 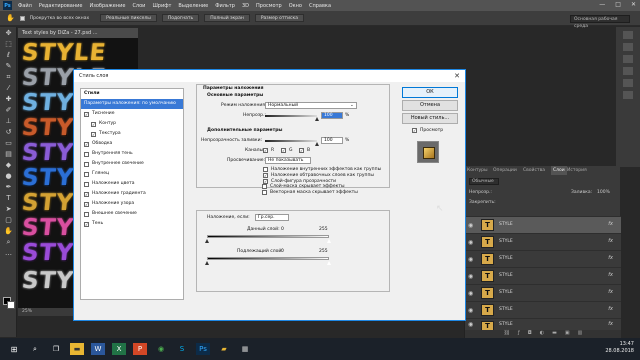 I want to click on fx-satin: Глянец, so click(x=132, y=174).